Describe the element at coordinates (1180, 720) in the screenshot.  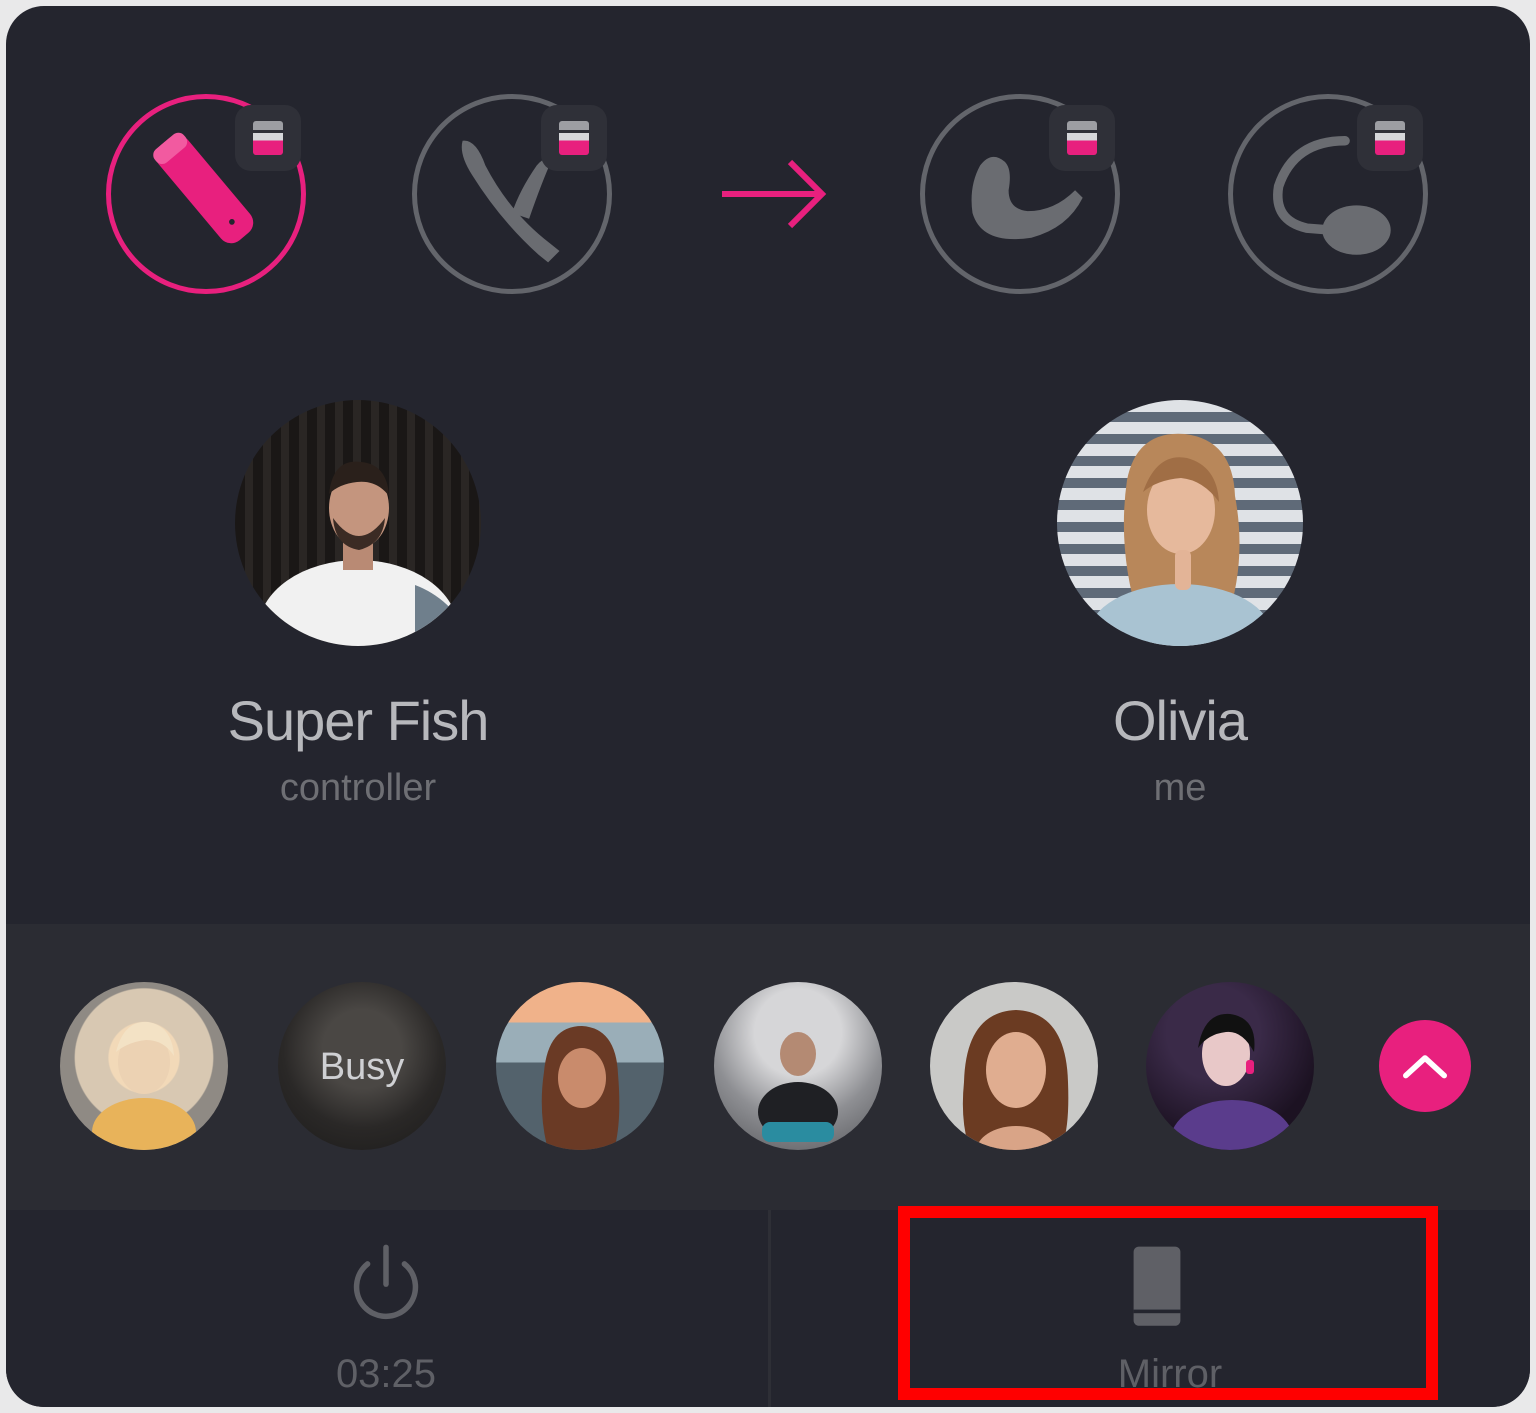
I see `me-name: Olivia` at that location.